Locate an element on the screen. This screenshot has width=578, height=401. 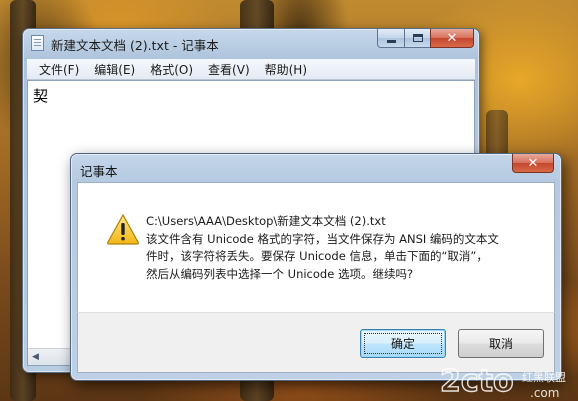
menu-help: 帮助(H) is located at coordinates (286, 69).